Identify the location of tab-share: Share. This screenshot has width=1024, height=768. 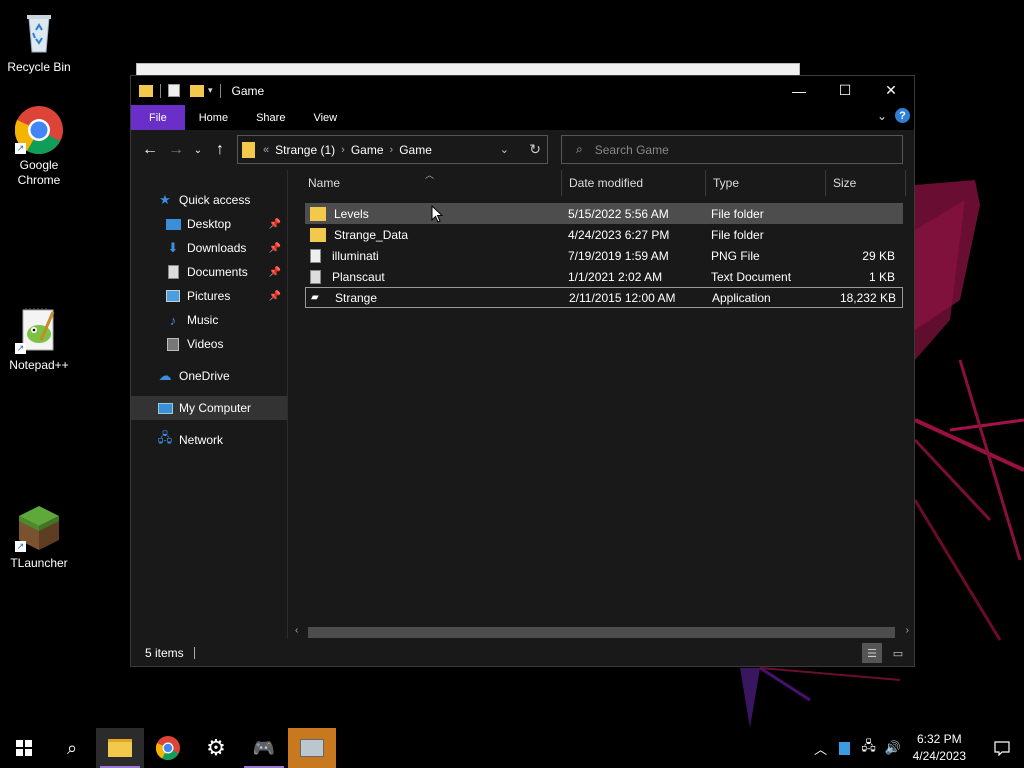
(270, 117).